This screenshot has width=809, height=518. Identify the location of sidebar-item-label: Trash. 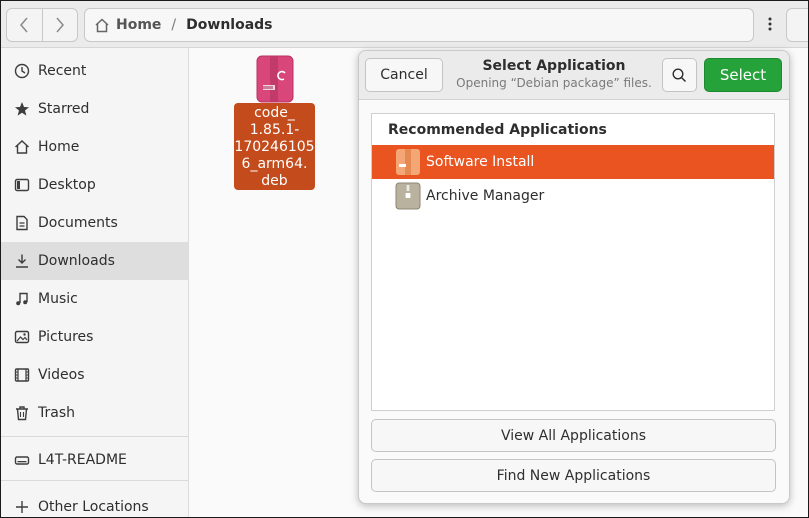
(56, 413).